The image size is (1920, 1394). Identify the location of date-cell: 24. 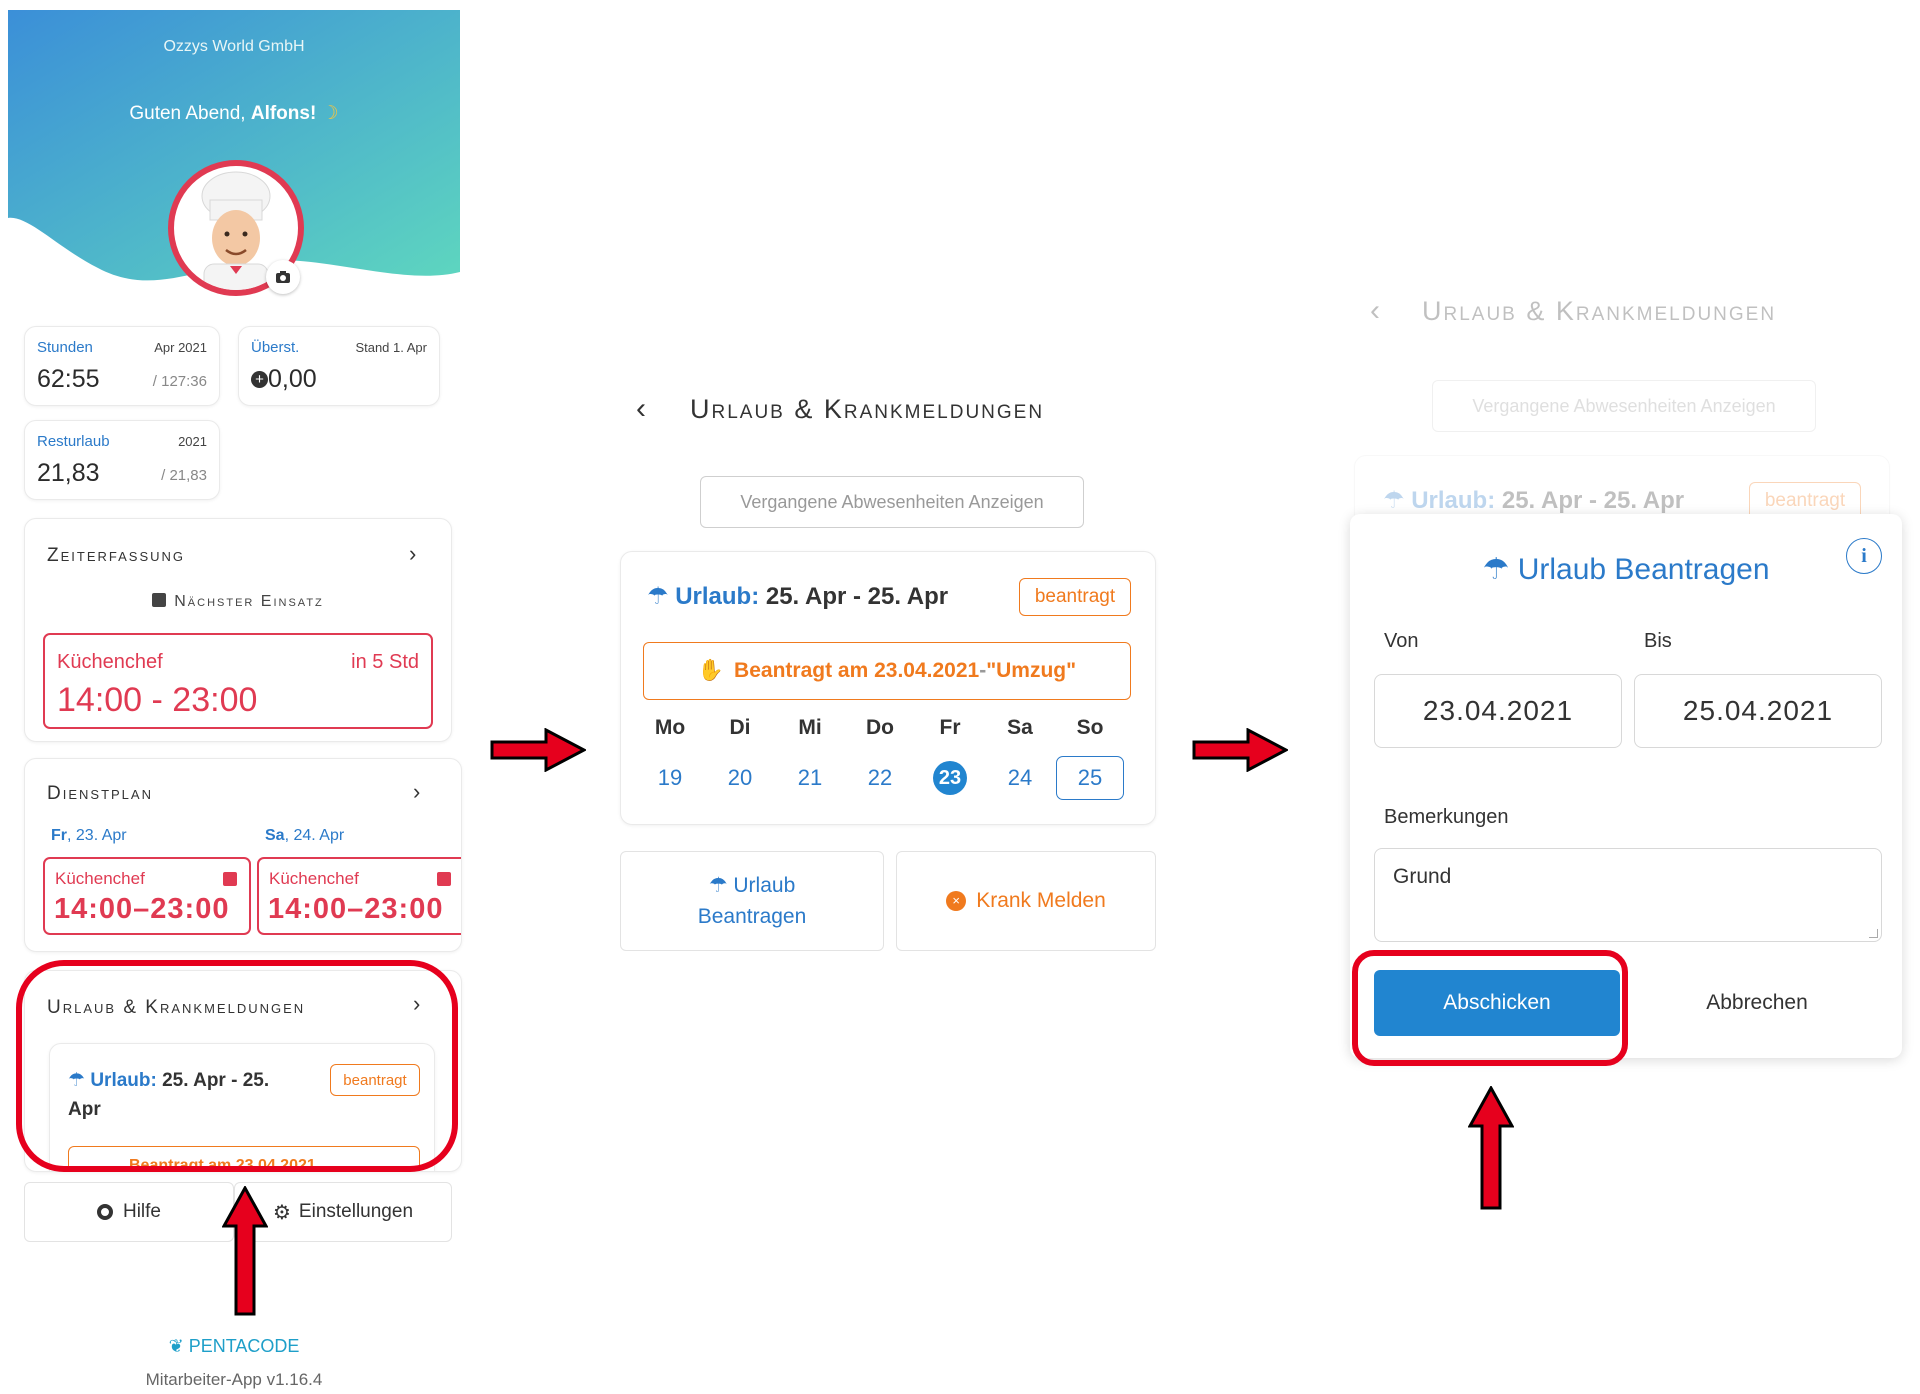
(1020, 778).